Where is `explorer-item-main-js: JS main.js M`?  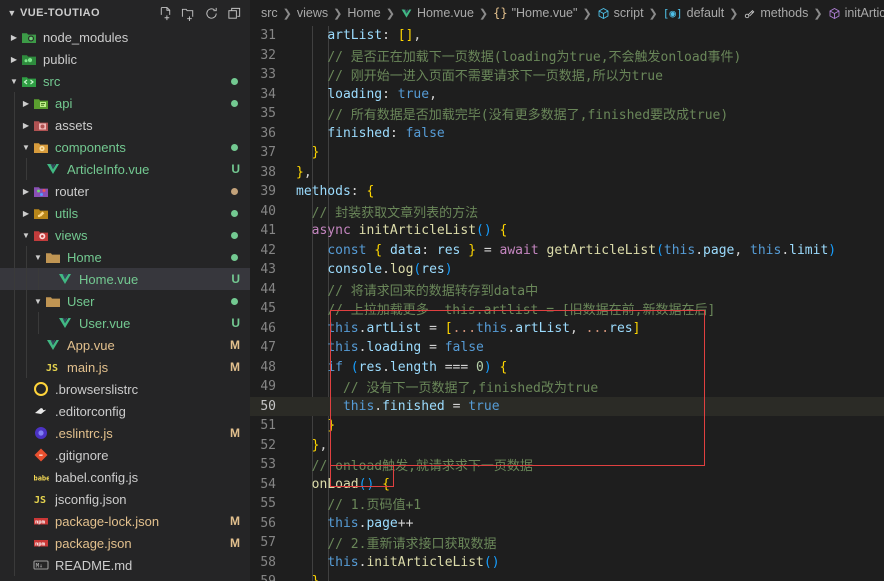 explorer-item-main-js: JS main.js M is located at coordinates (125, 367).